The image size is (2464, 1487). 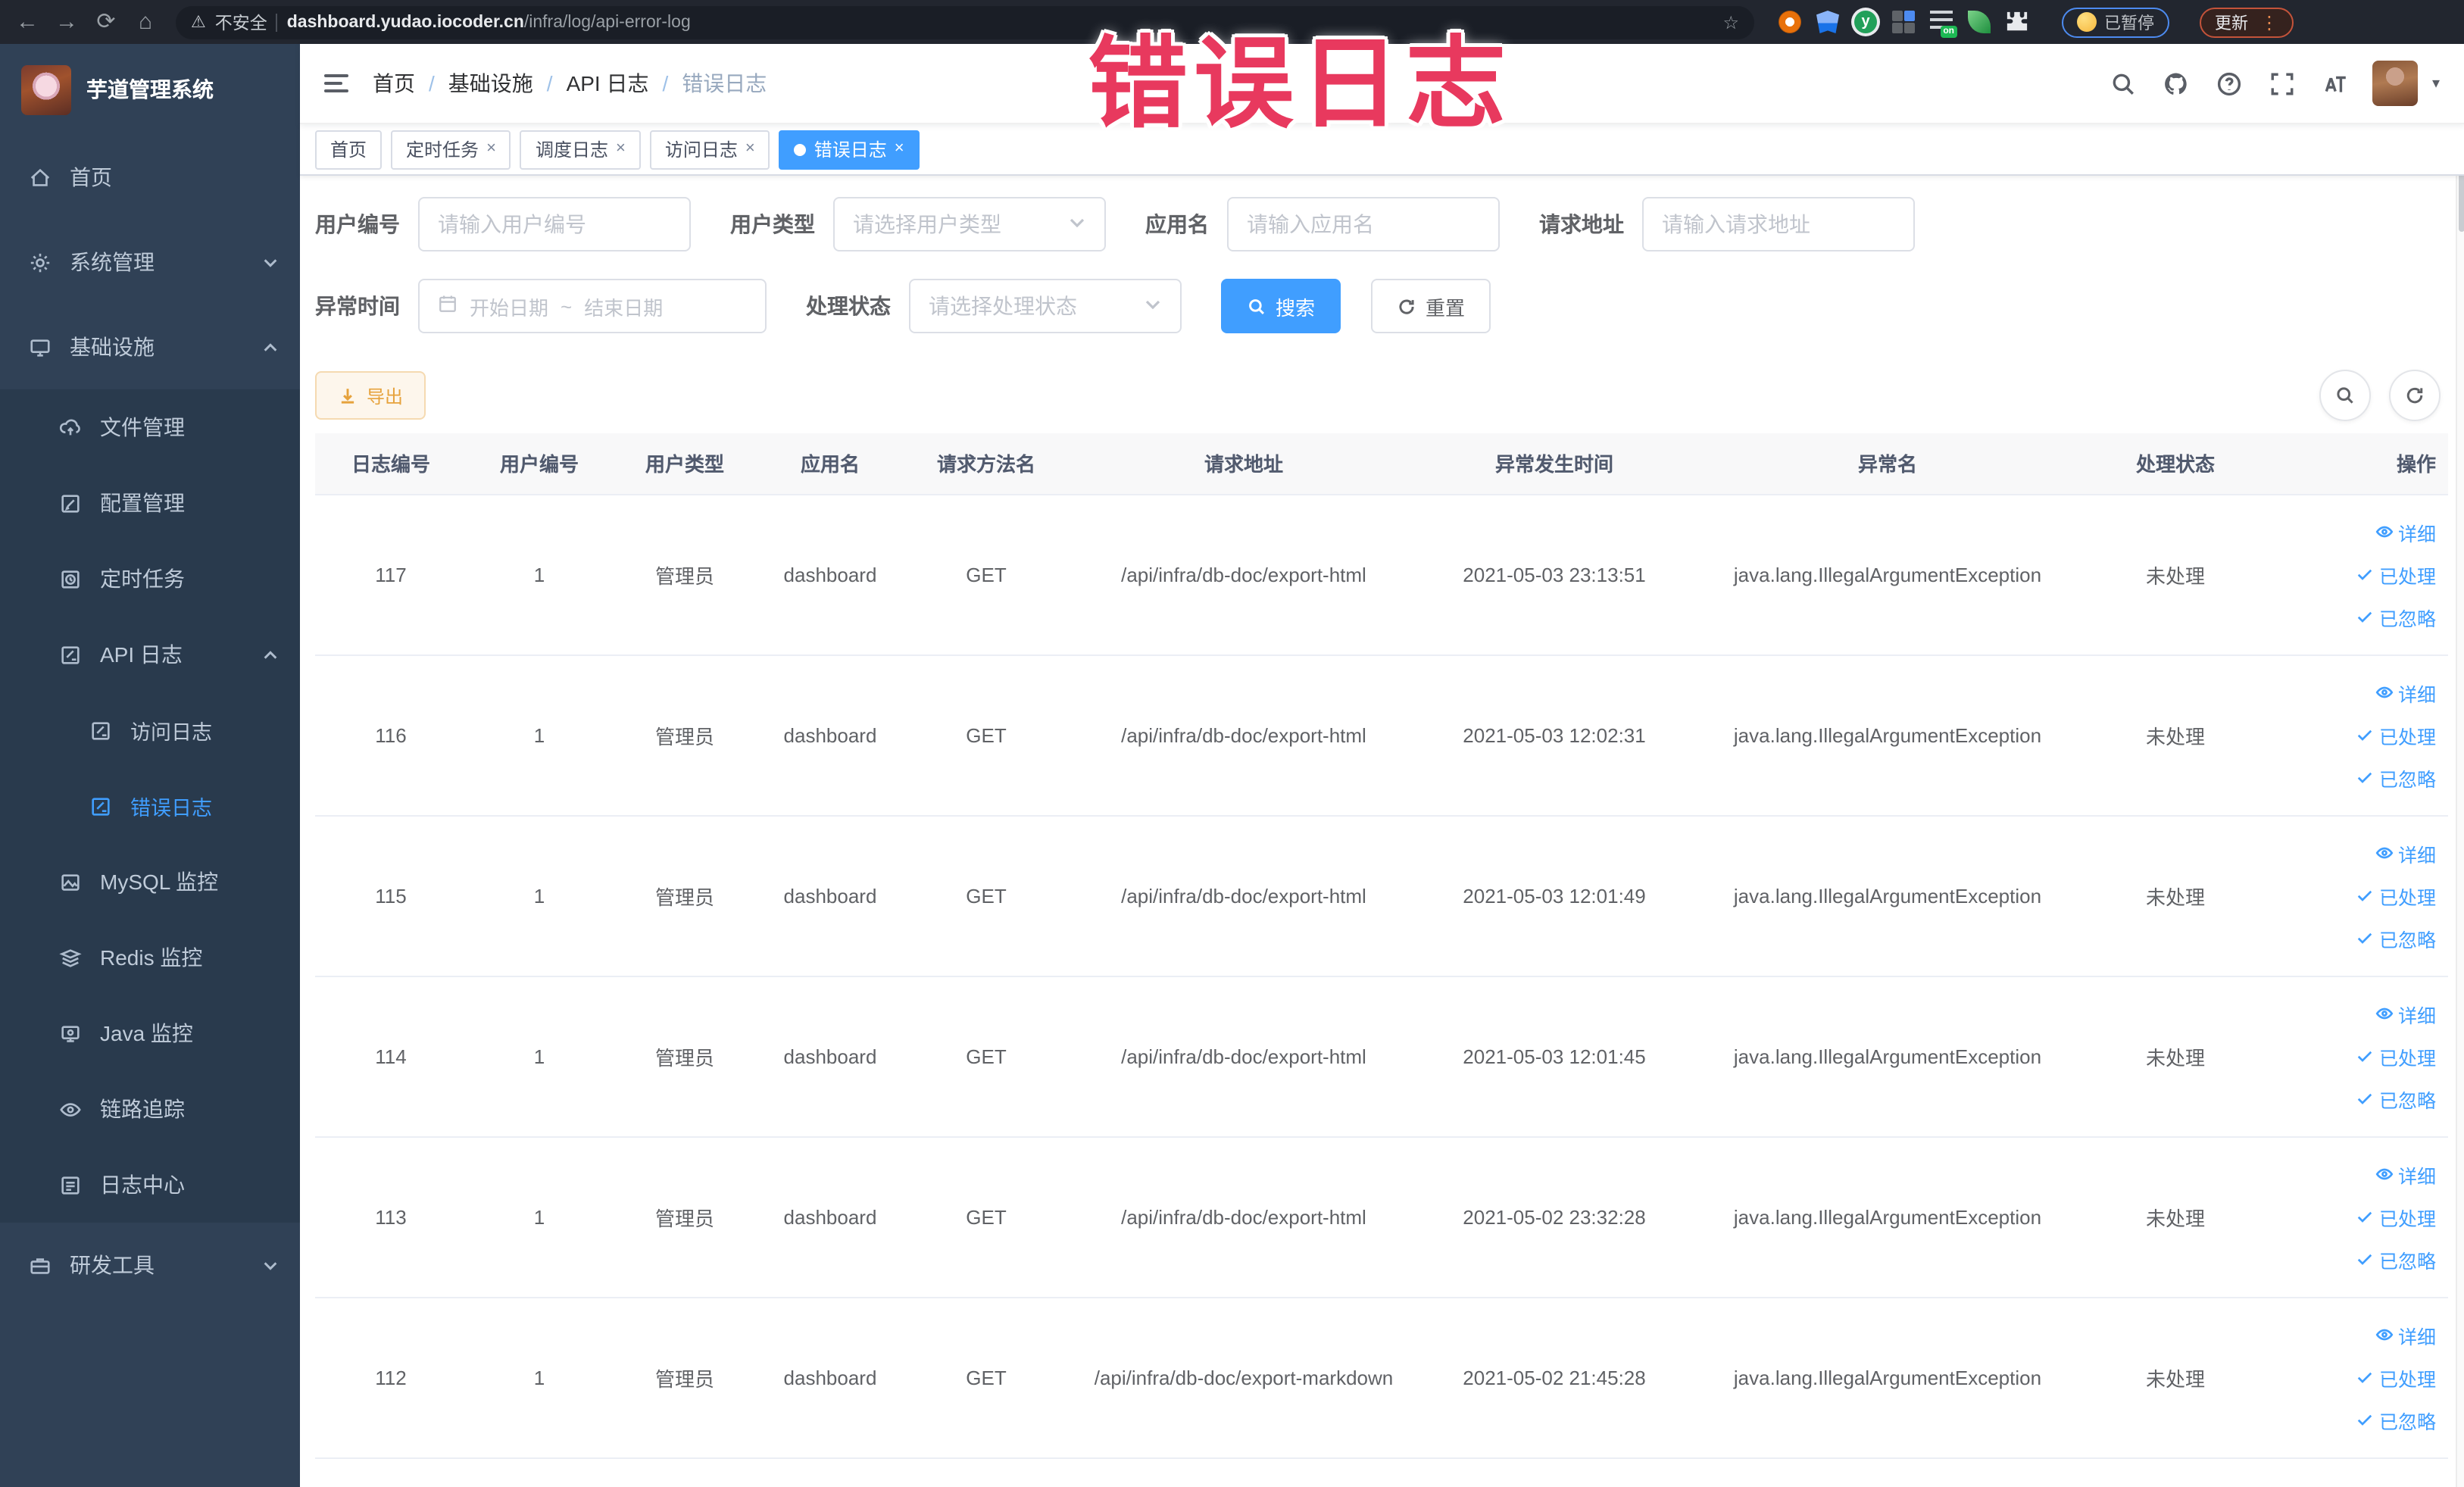 What do you see at coordinates (27, 22) in the screenshot?
I see `browser-back-icon: ←` at bounding box center [27, 22].